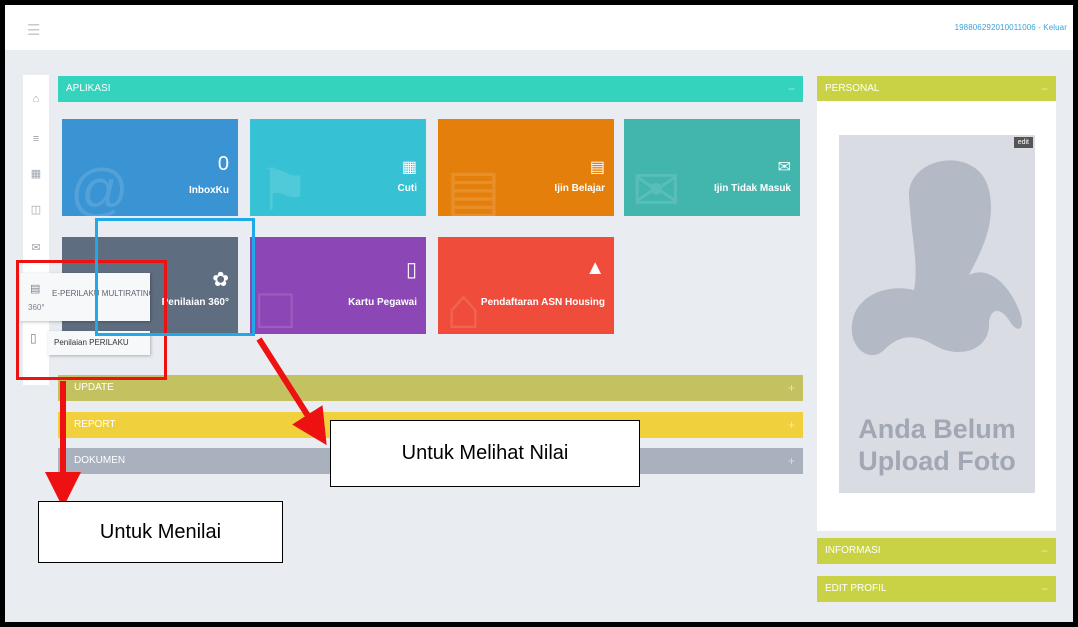  Describe the element at coordinates (579, 188) in the screenshot. I see `tile-label: Ijin Belajar` at that location.